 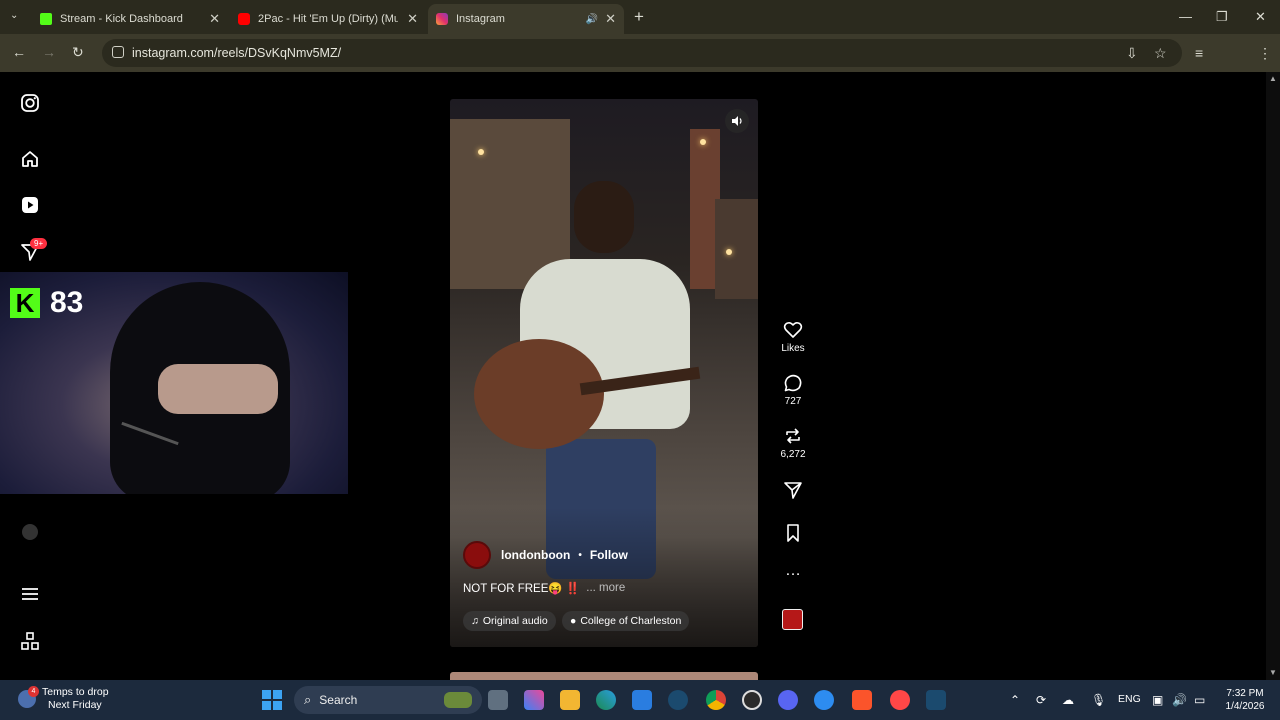 What do you see at coordinates (793, 534) in the screenshot?
I see `save-button` at bounding box center [793, 534].